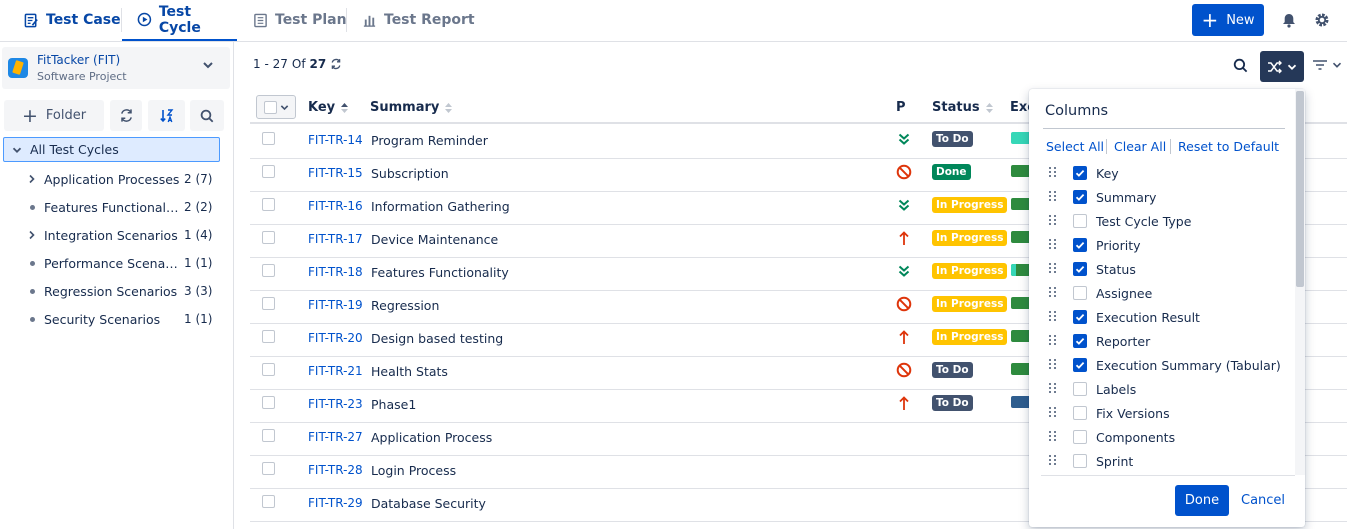 This screenshot has width=1347, height=529. What do you see at coordinates (418, 20) in the screenshot?
I see `tab-test-report: Test Report` at bounding box center [418, 20].